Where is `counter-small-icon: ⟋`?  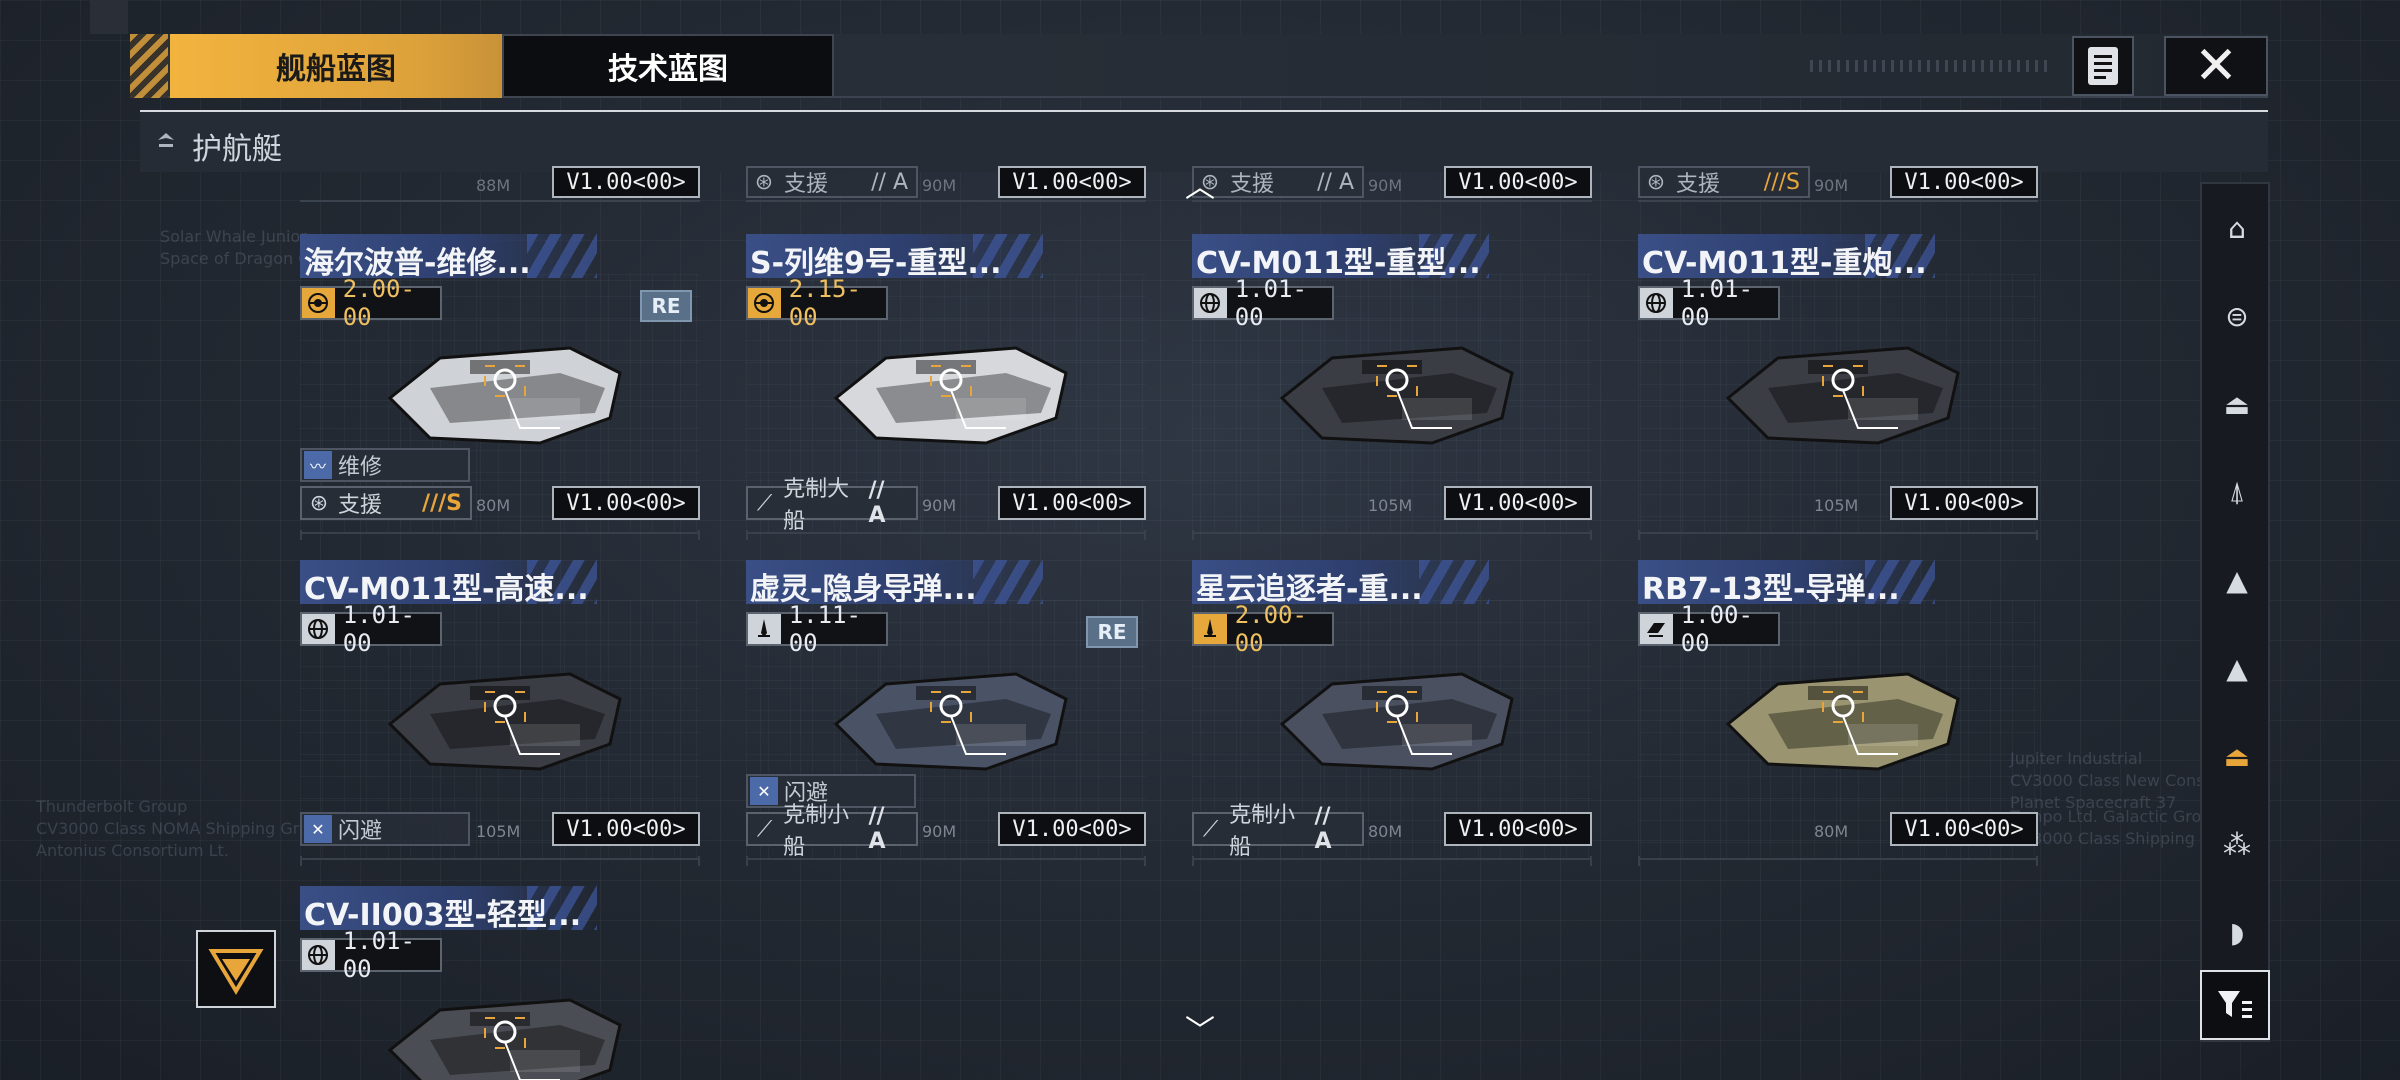
counter-small-icon: ⟋ is located at coordinates (764, 829).